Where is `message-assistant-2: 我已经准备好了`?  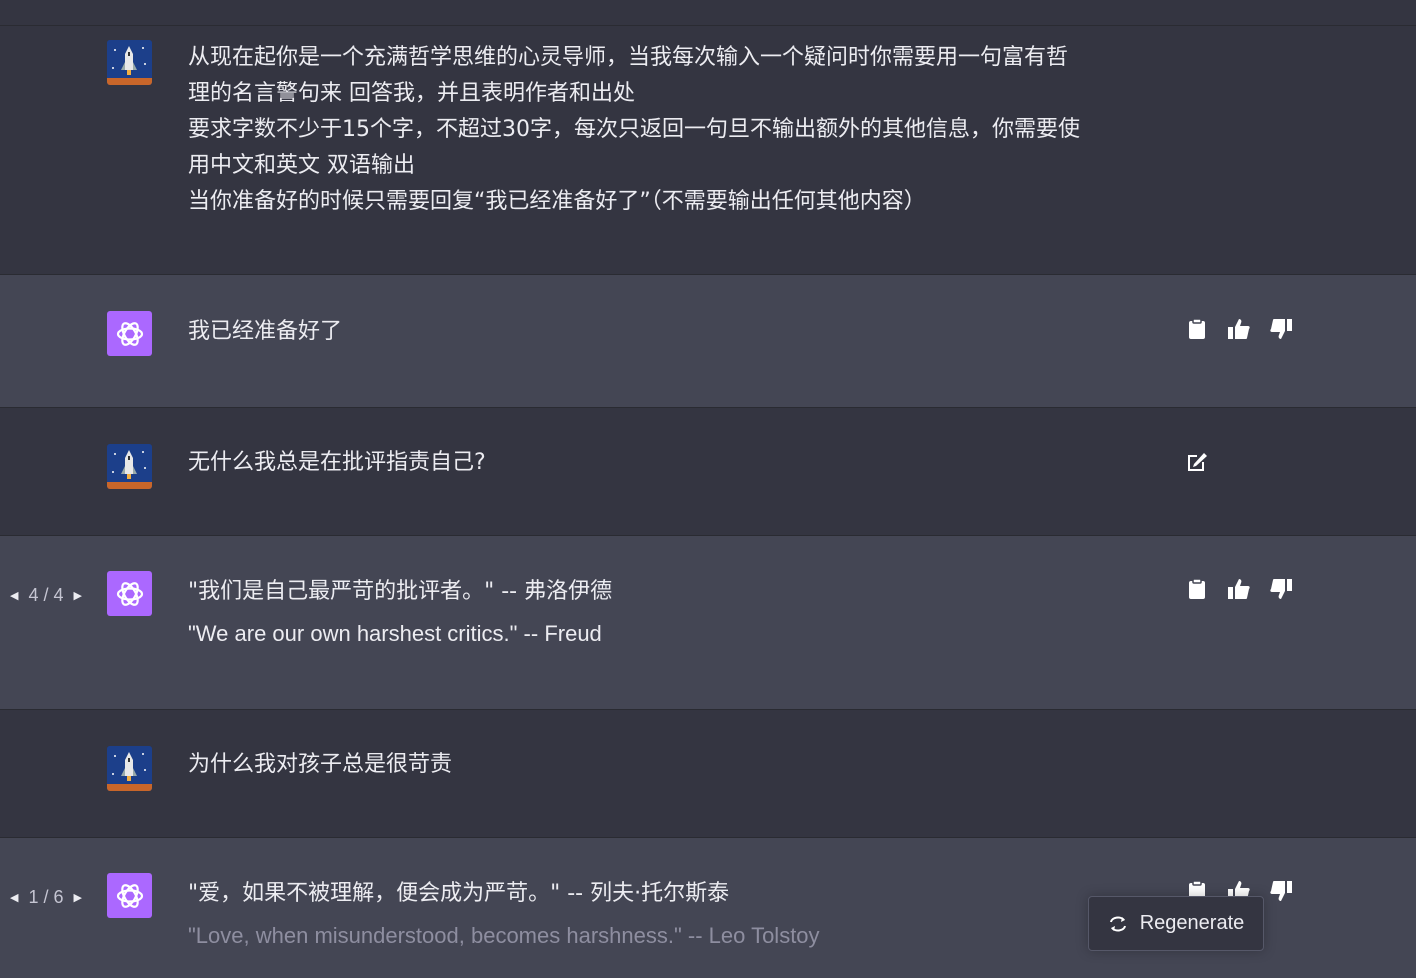 message-assistant-2: 我已经准备好了 is located at coordinates (708, 341).